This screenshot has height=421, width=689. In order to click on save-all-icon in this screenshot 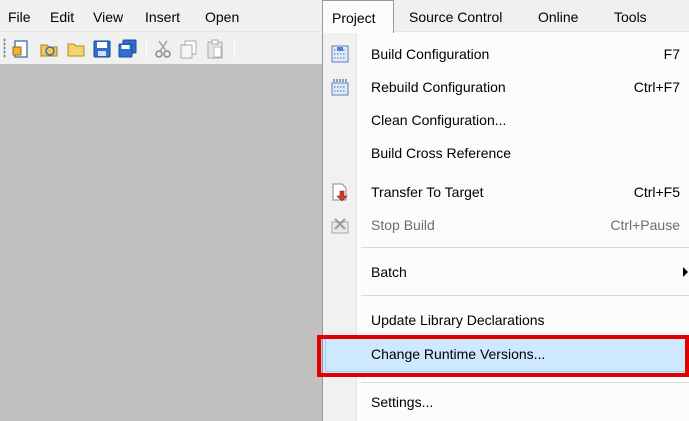, I will do `click(128, 49)`.